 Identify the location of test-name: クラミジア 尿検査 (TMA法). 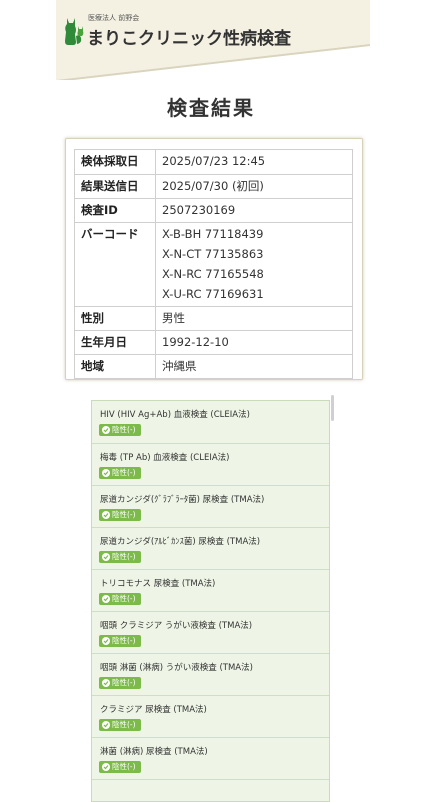
(153, 710).